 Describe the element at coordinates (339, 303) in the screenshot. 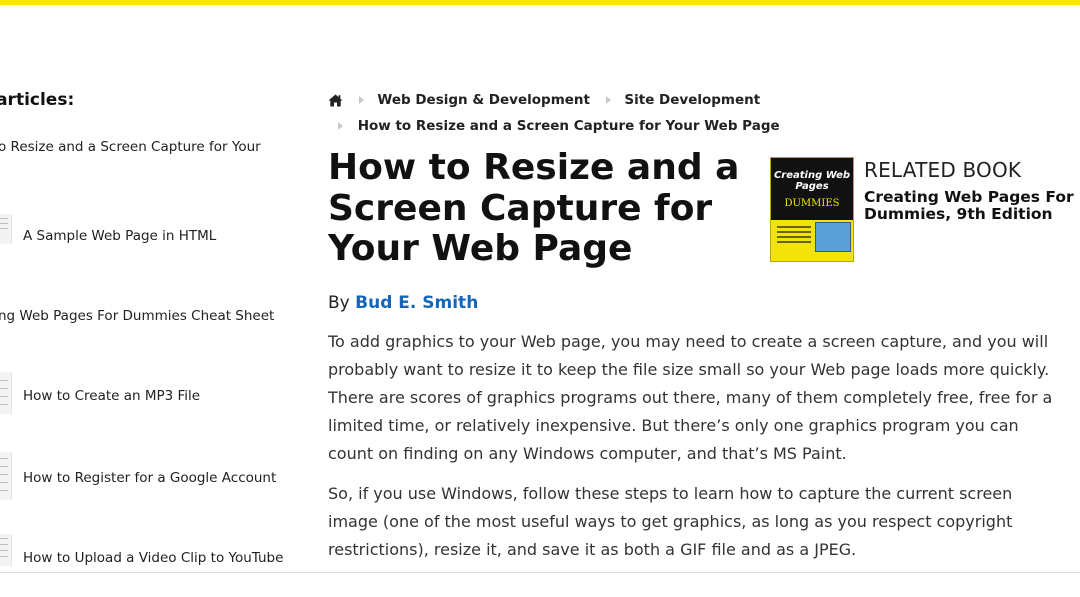

I see `byline-prefix: By` at that location.